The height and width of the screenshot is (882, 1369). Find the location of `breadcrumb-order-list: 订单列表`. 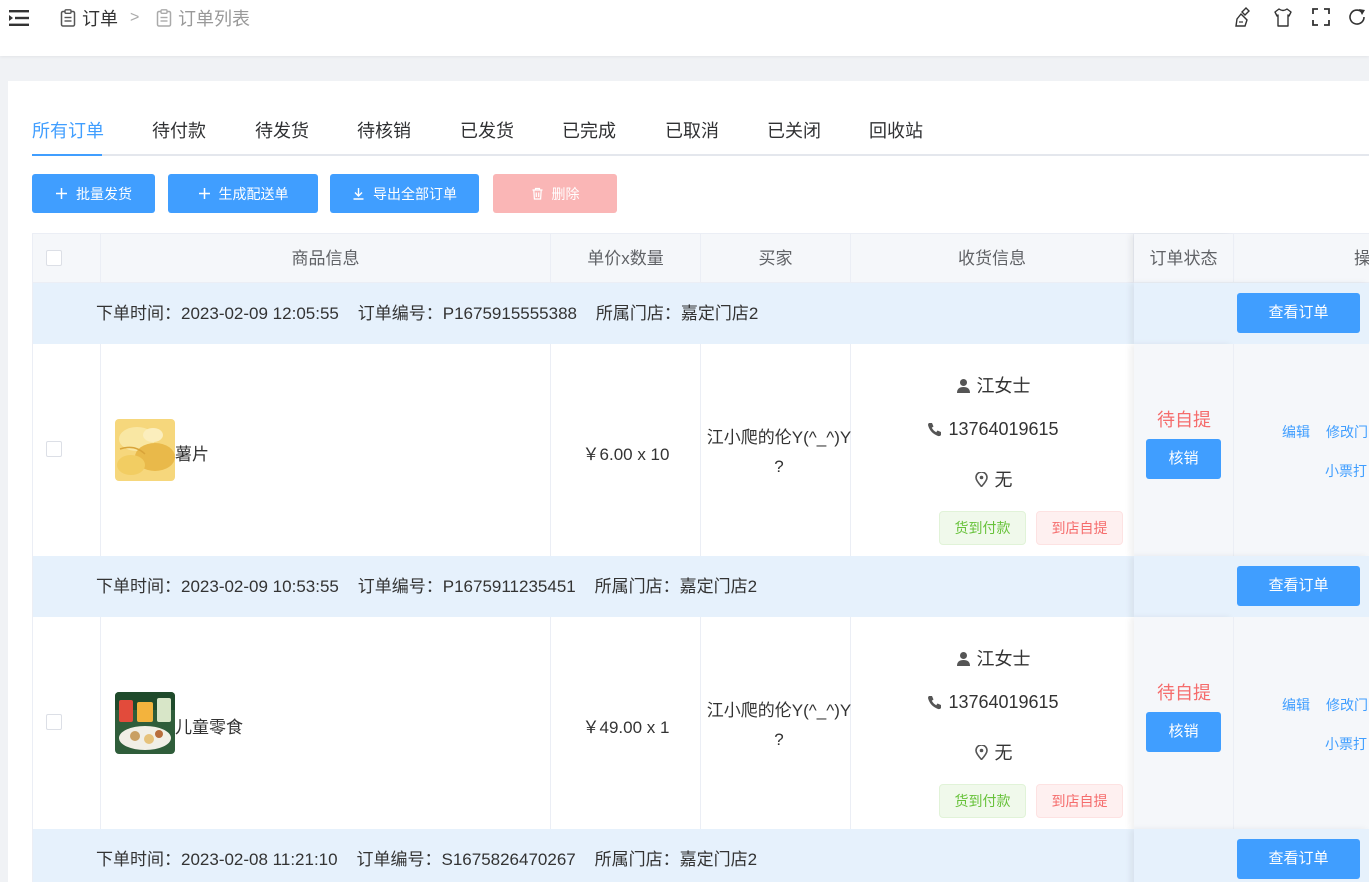

breadcrumb-order-list: 订单列表 is located at coordinates (203, 18).